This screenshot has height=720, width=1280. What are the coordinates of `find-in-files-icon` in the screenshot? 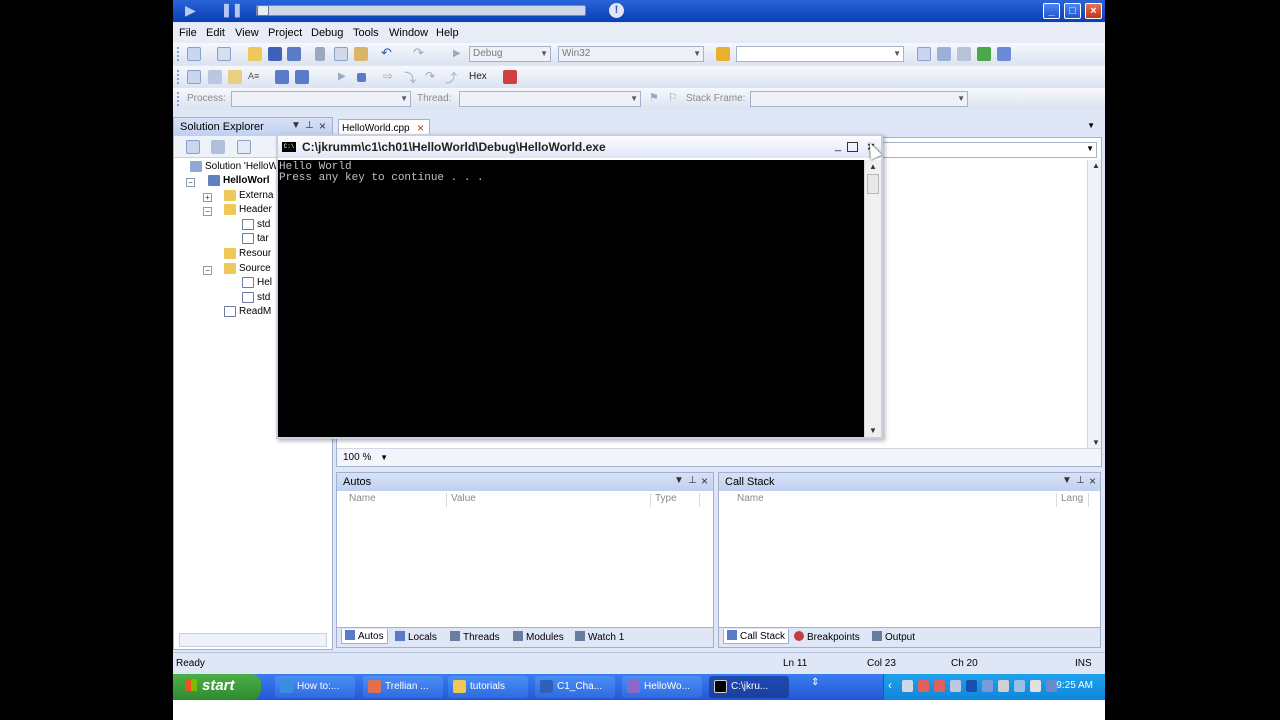 It's located at (723, 54).